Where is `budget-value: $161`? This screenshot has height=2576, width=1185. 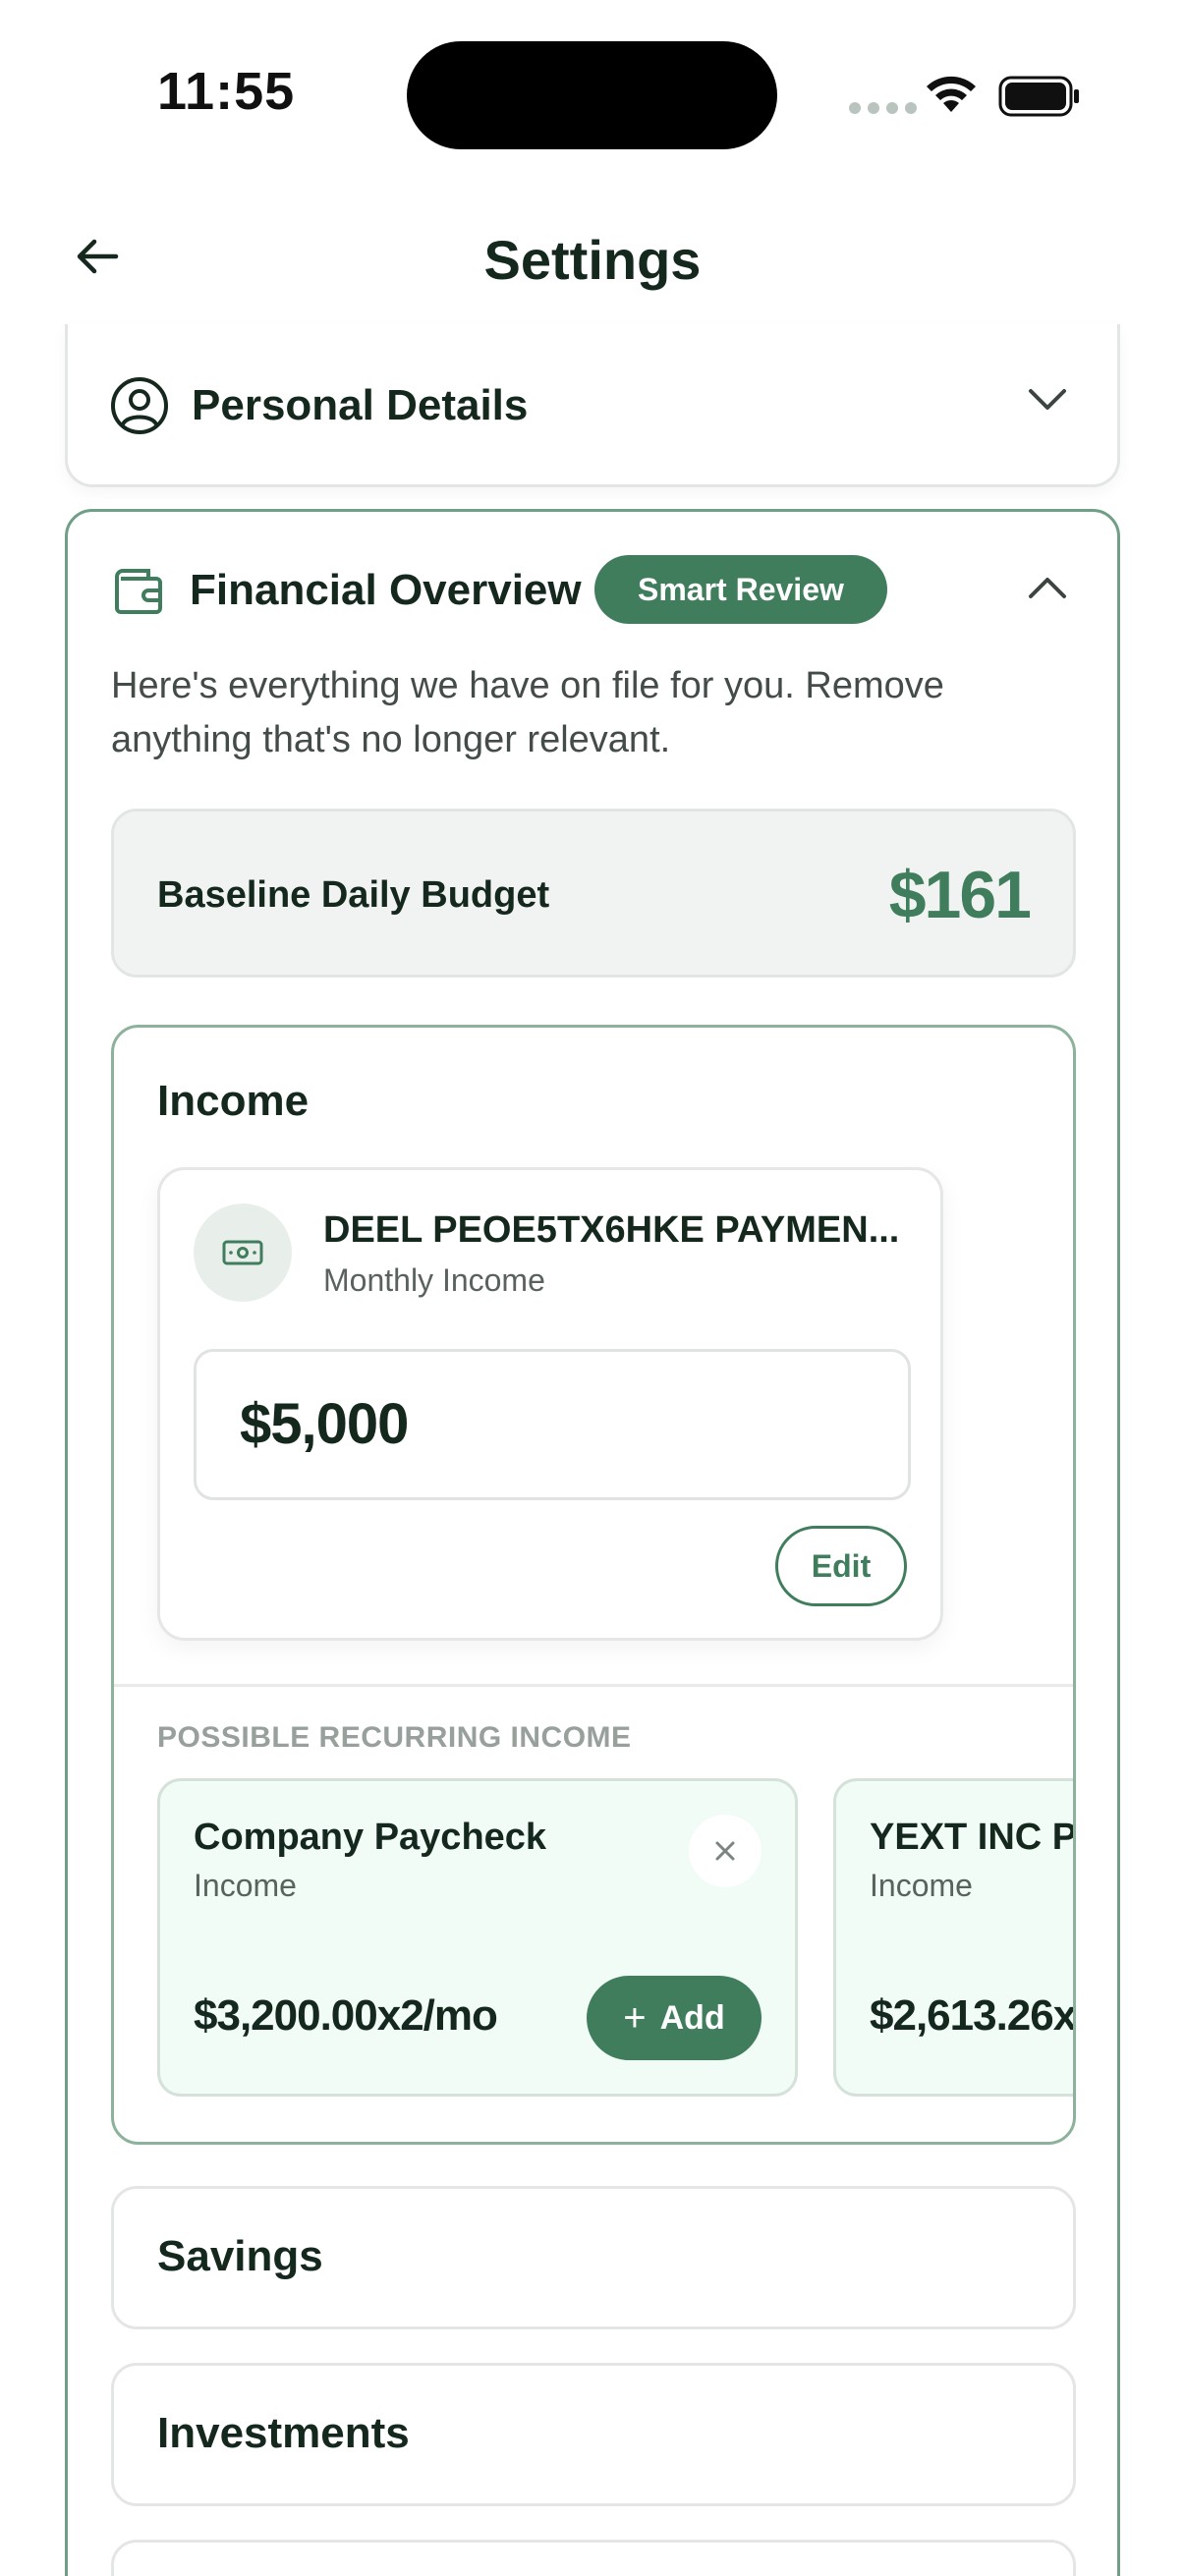
budget-value: $161 is located at coordinates (960, 895).